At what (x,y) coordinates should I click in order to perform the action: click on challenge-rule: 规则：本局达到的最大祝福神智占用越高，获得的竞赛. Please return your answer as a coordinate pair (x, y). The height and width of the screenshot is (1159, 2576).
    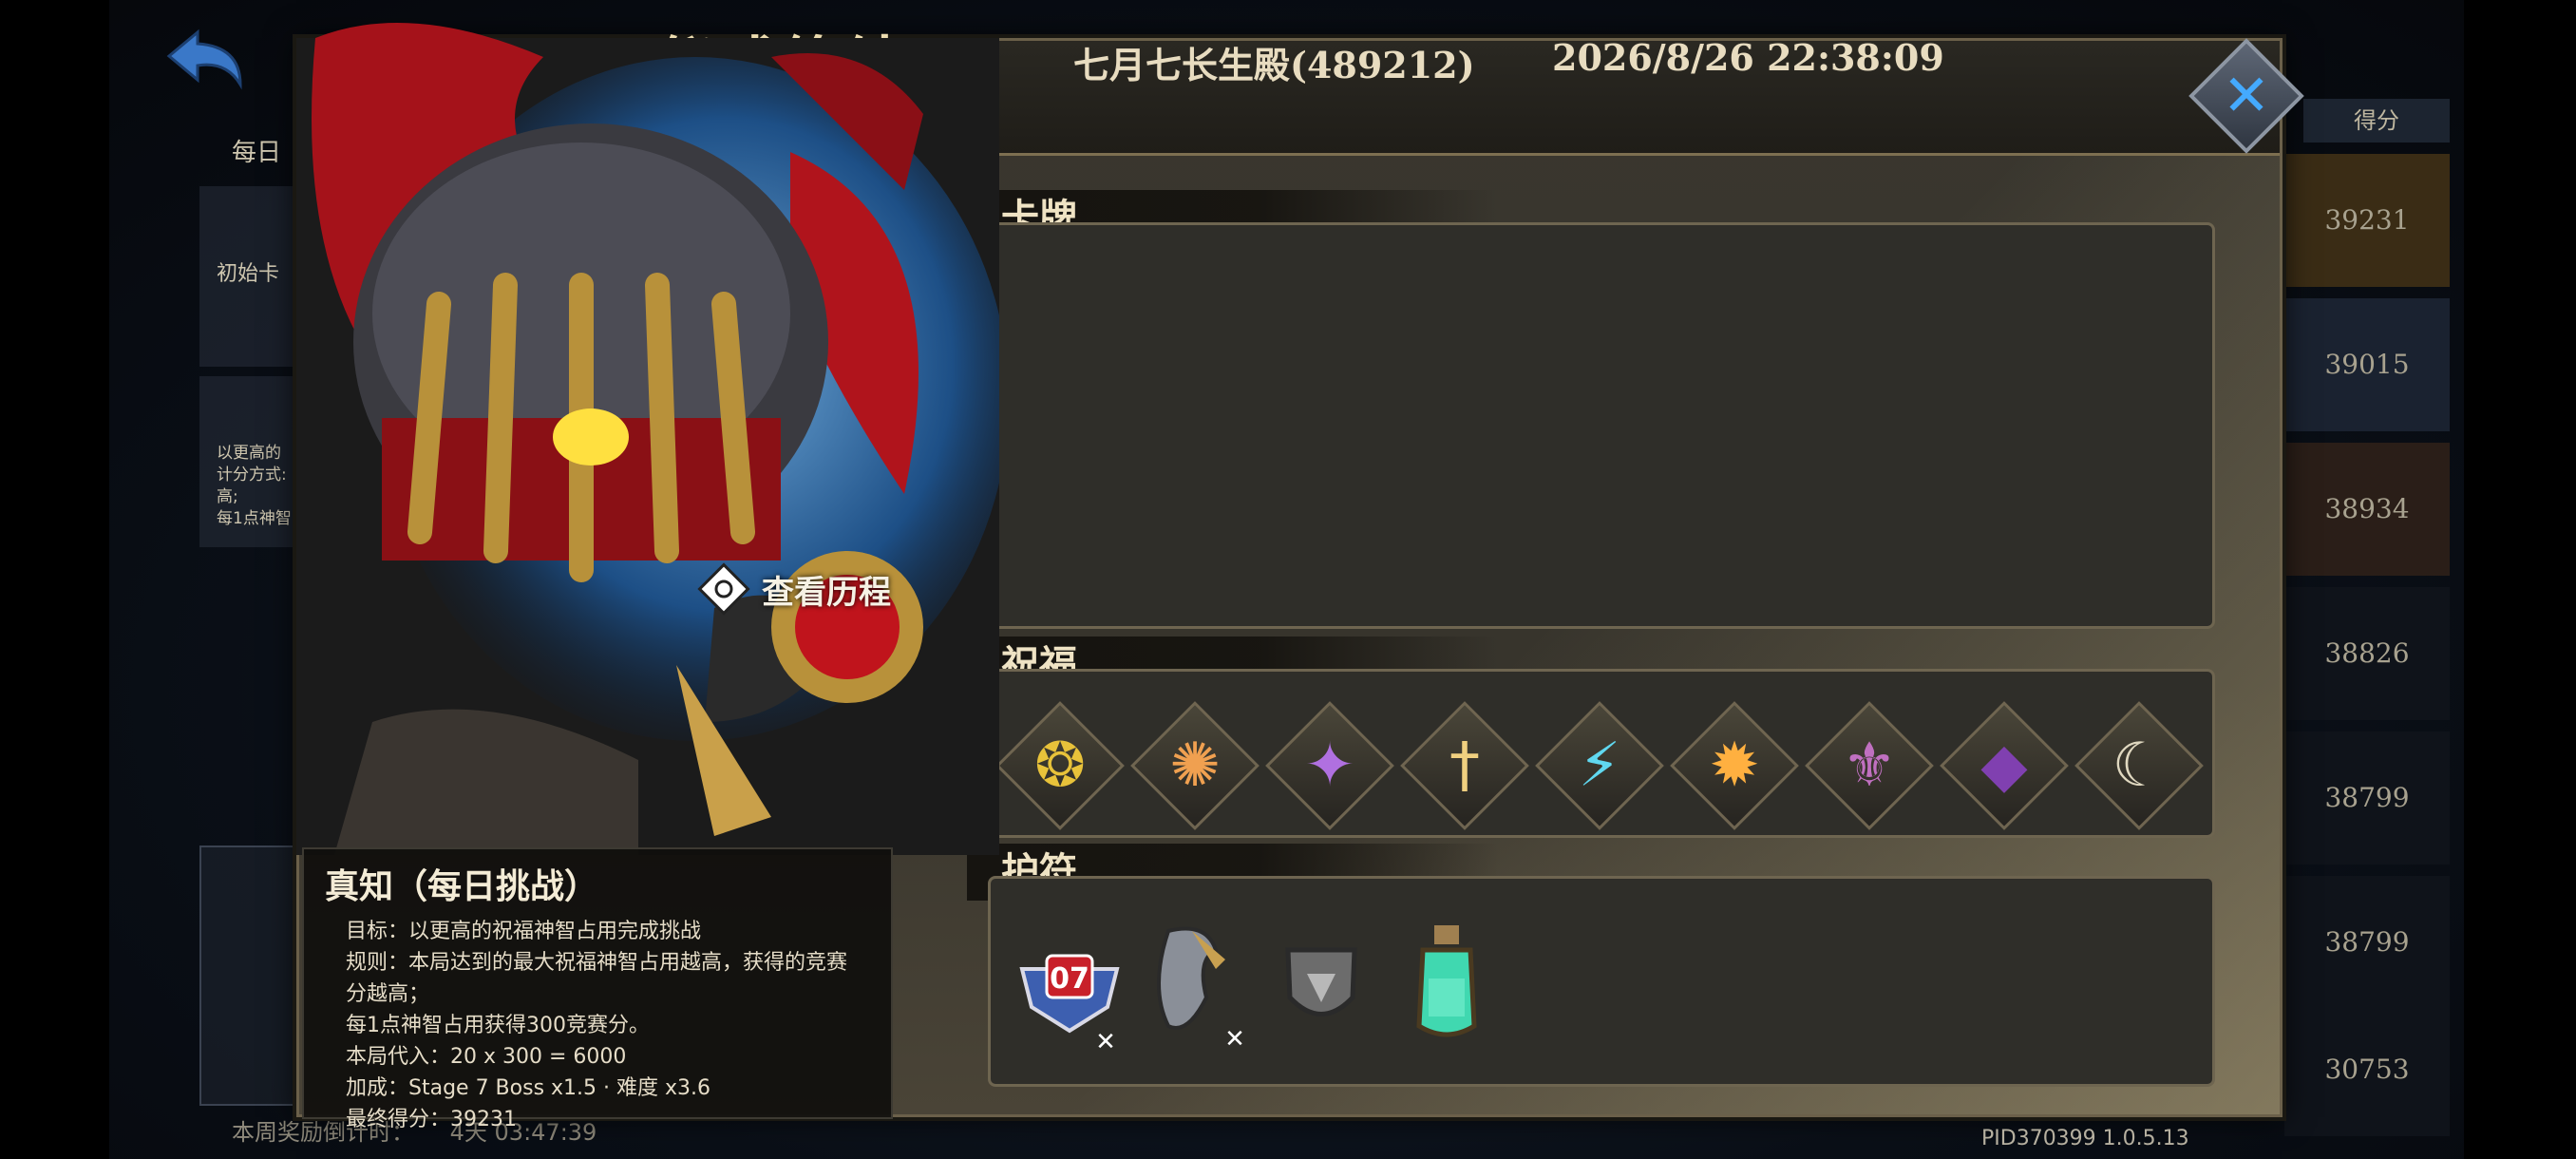
    Looking at the image, I should click on (597, 963).